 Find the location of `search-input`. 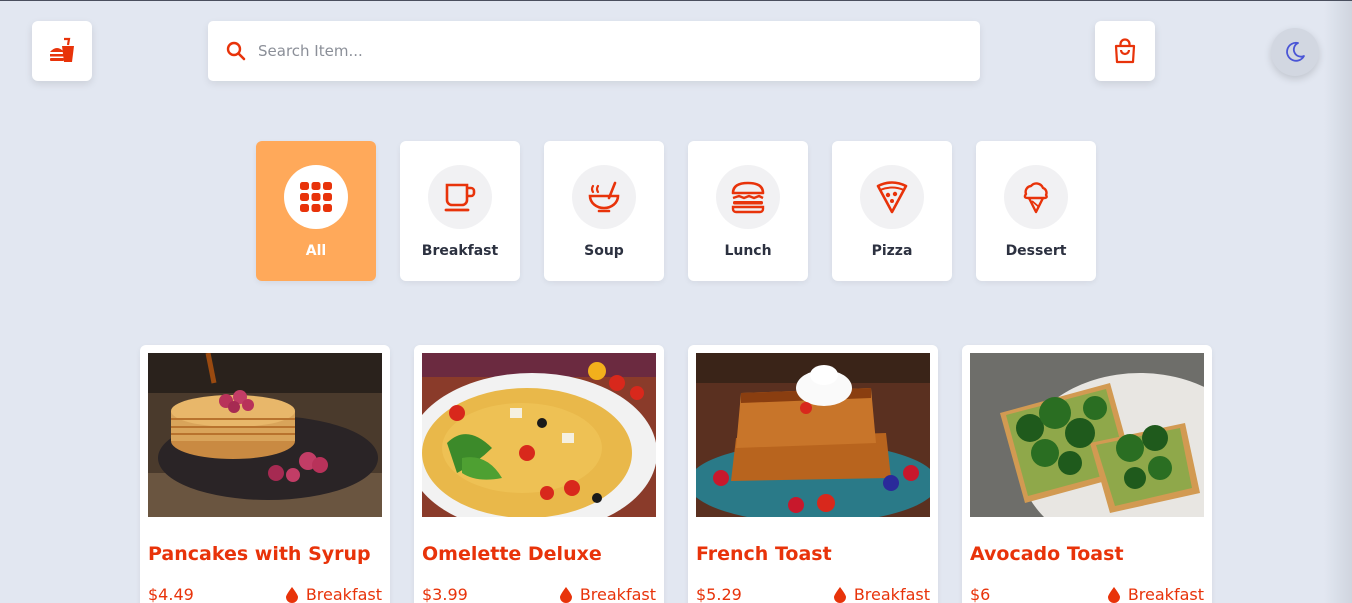

search-input is located at coordinates (598, 51).